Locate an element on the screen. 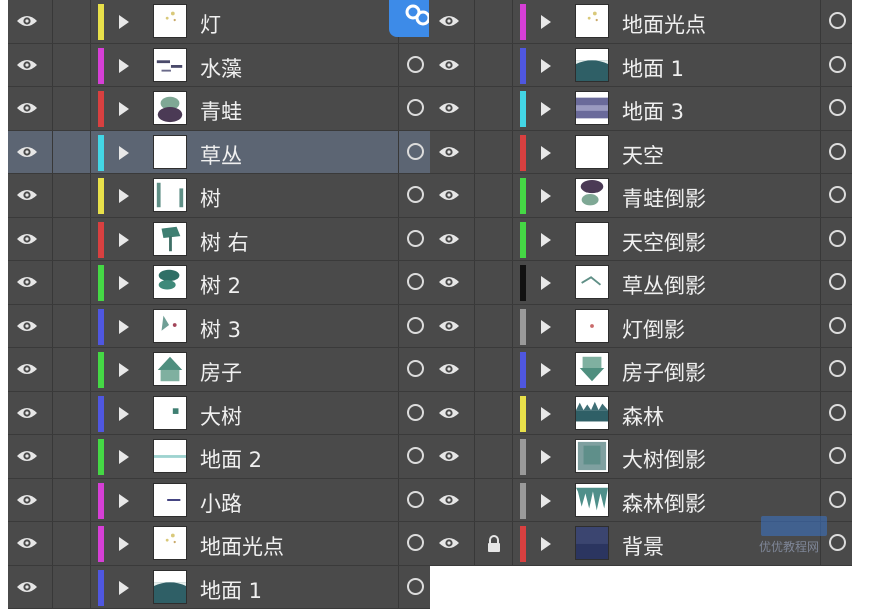 The height and width of the screenshot is (609, 870). layer-row: 青蛙倒影 is located at coordinates (641, 196).